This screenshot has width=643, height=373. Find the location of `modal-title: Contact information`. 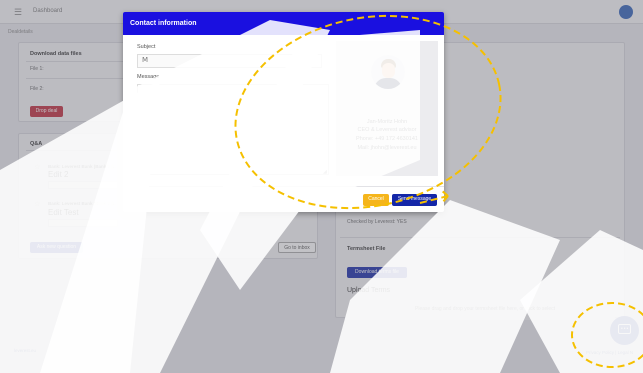

modal-title: Contact information is located at coordinates (163, 23).